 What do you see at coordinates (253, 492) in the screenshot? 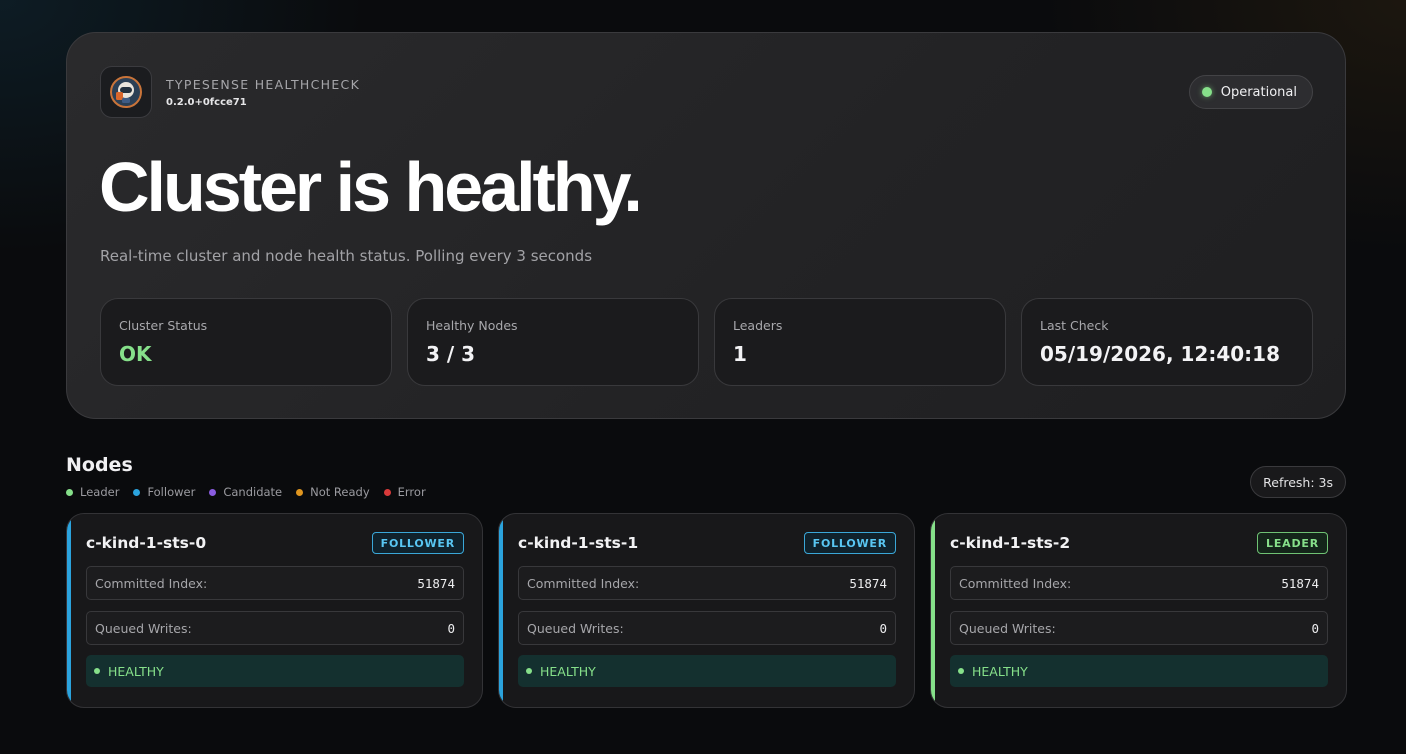
I see `legend-label: Candidate` at bounding box center [253, 492].